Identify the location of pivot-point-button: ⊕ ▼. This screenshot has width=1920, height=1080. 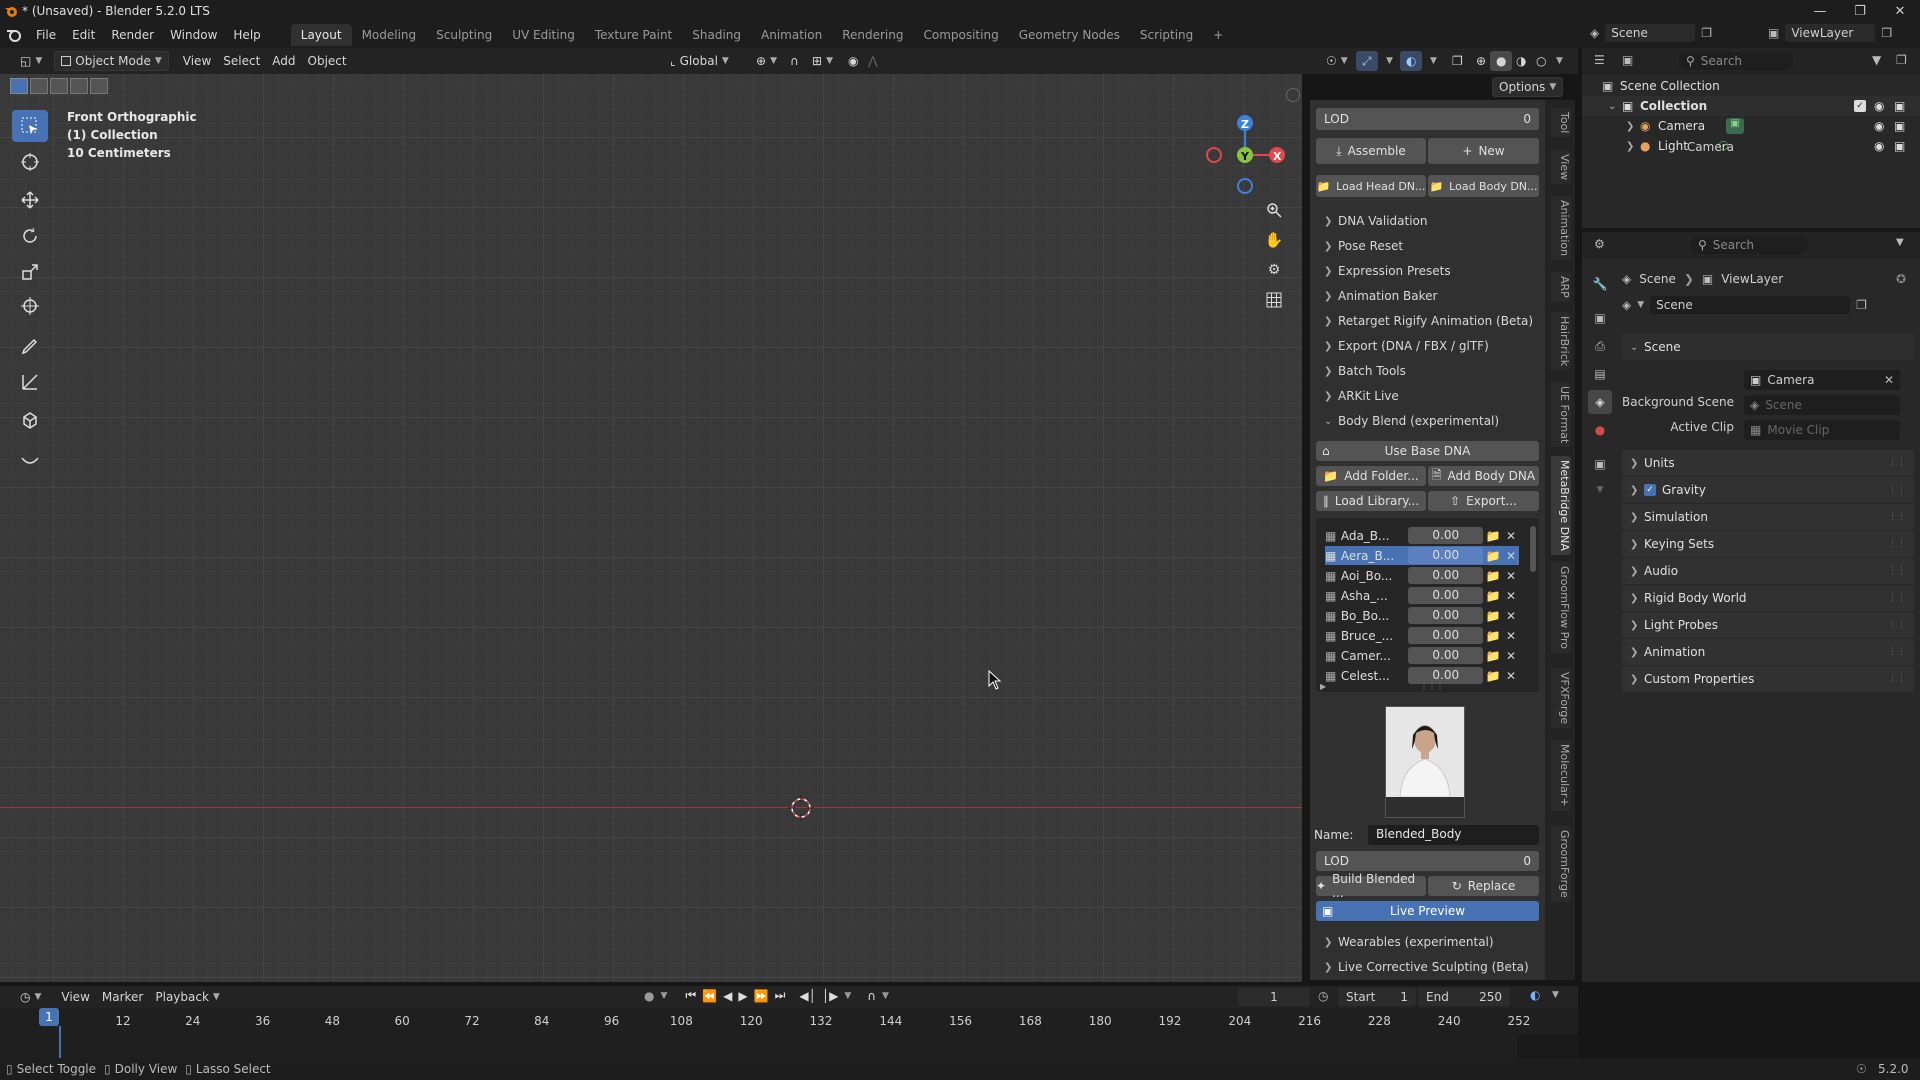
(766, 61).